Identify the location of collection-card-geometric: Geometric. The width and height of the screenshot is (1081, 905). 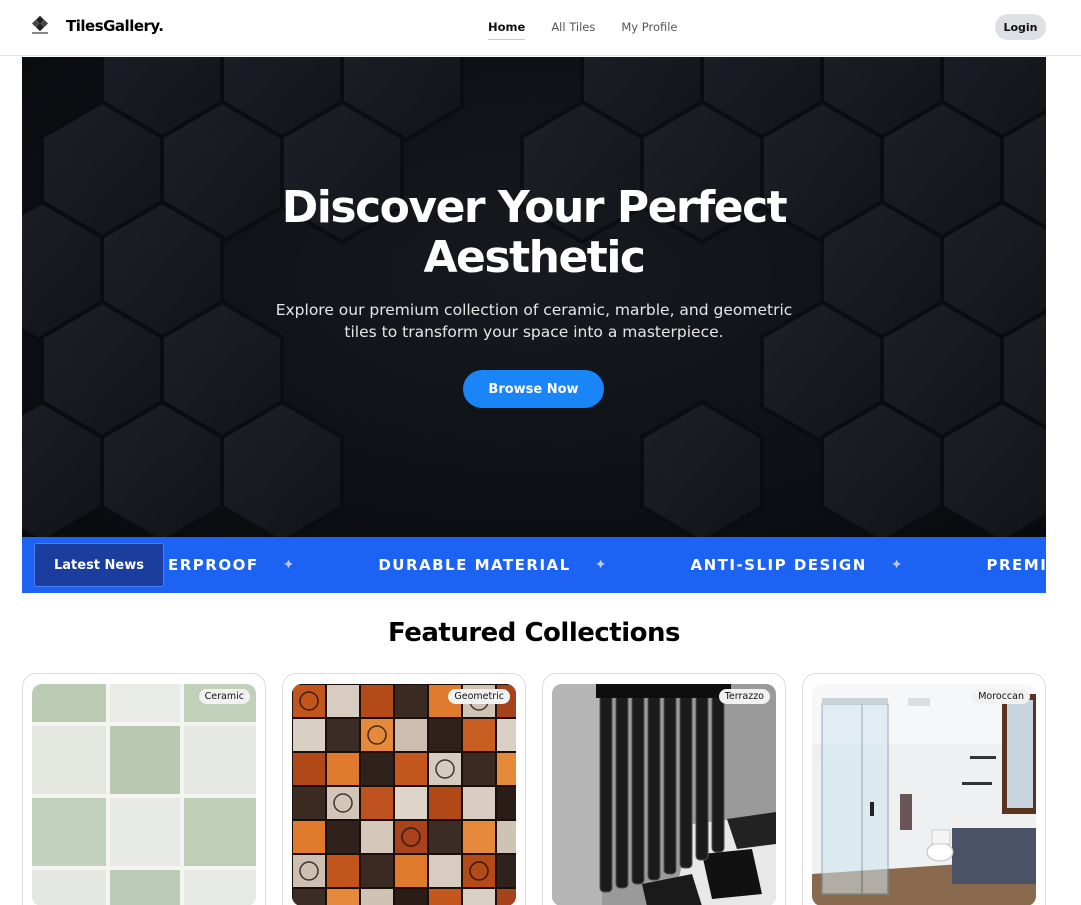
(404, 789).